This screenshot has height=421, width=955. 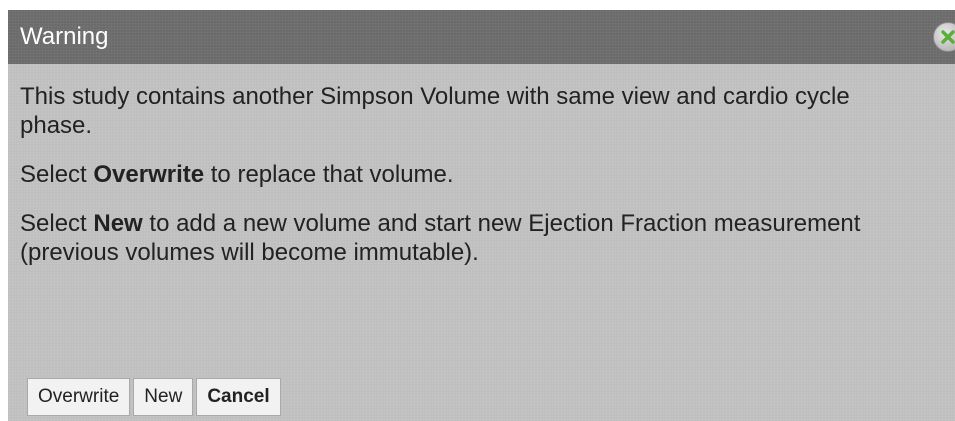 I want to click on new-keyword: New, so click(x=118, y=223).